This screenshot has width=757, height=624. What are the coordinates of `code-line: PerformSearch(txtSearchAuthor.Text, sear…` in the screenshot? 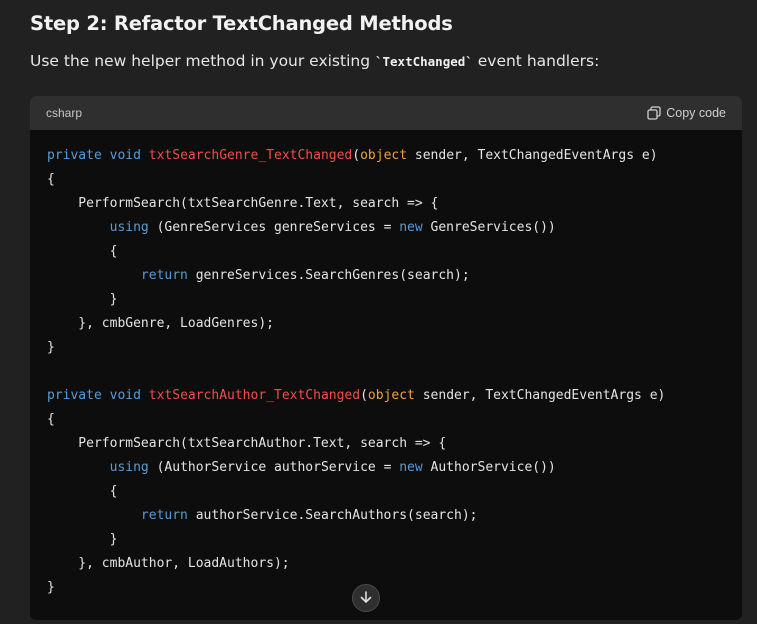 It's located at (356, 444).